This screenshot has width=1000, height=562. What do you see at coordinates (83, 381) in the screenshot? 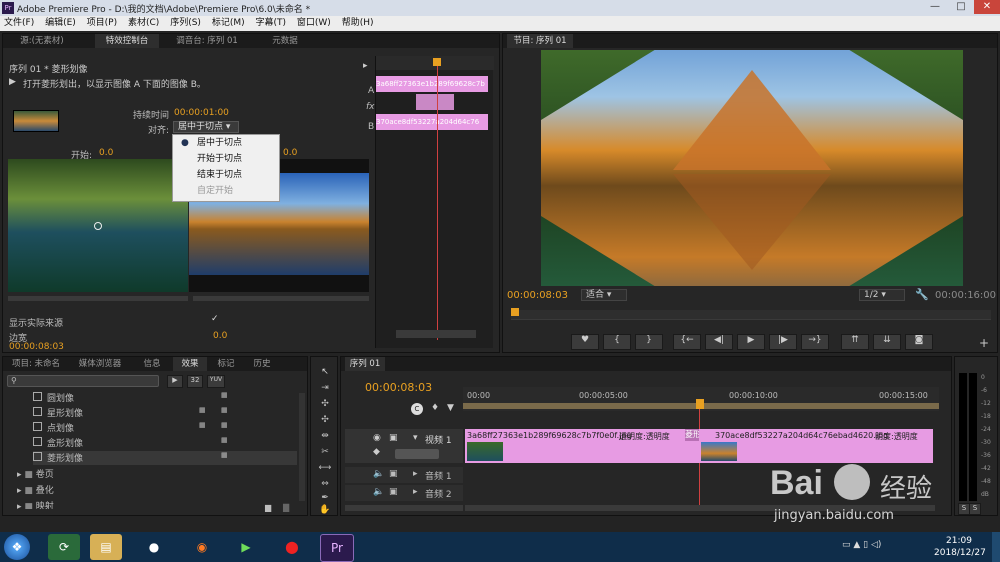
I see `effects-search-input: ⚲` at bounding box center [83, 381].